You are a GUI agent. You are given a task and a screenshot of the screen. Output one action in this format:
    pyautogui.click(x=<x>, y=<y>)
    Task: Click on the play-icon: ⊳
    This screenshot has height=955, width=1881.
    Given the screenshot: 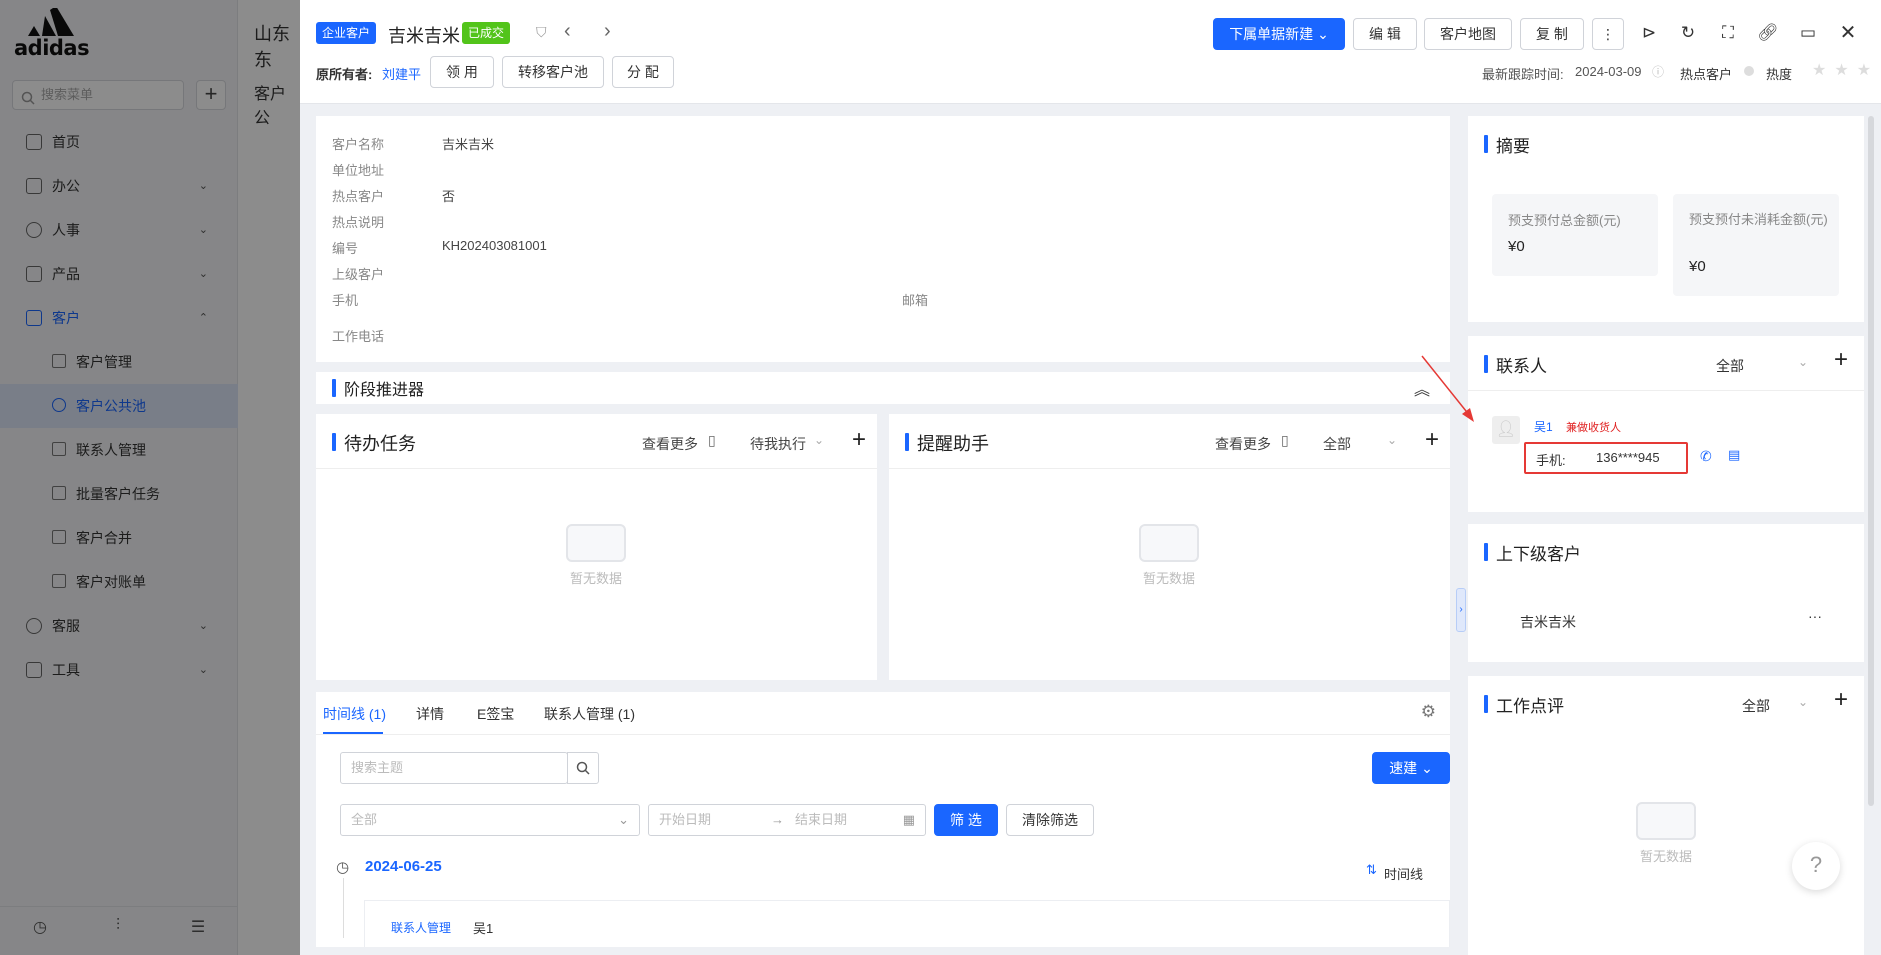 What is the action you would take?
    pyautogui.click(x=1649, y=33)
    